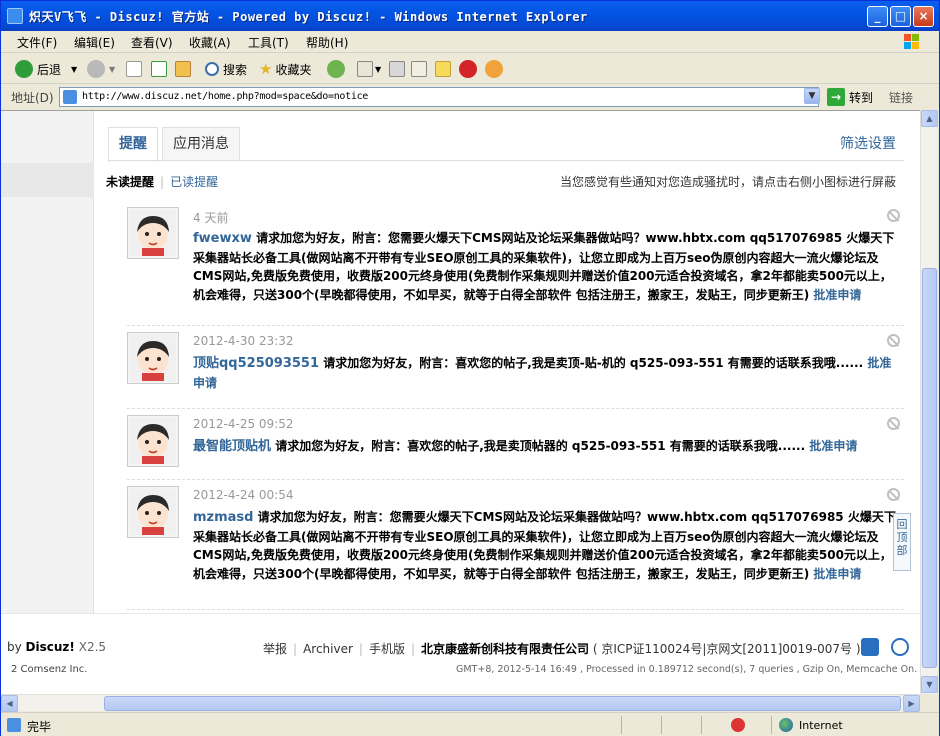 The width and height of the screenshot is (940, 736). What do you see at coordinates (923, 16) in the screenshot?
I see `close-button: ×` at bounding box center [923, 16].